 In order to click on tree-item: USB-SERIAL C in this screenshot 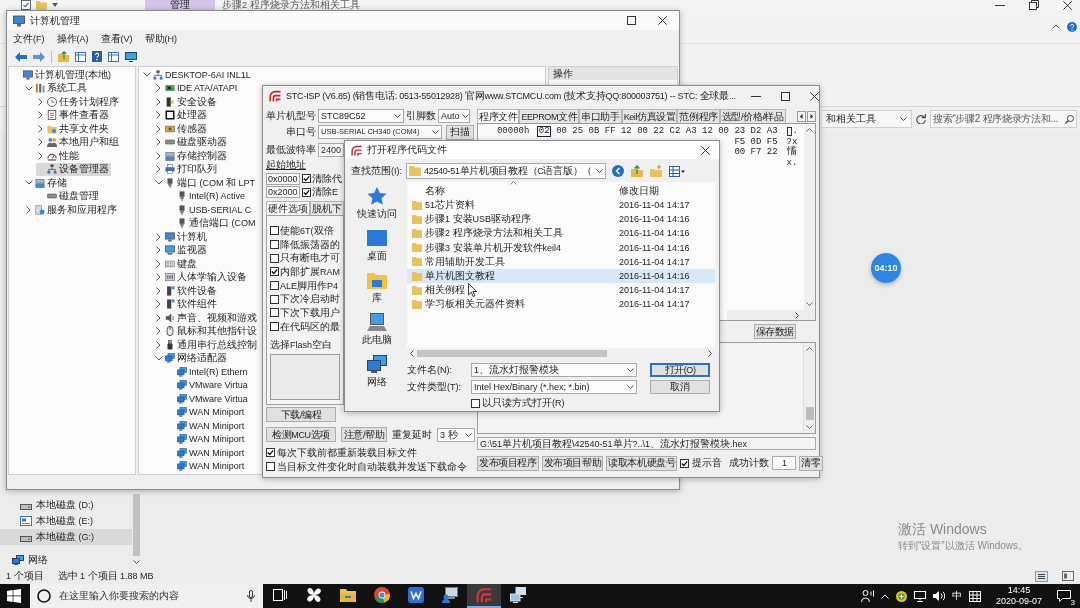, I will do `click(210, 210)`.